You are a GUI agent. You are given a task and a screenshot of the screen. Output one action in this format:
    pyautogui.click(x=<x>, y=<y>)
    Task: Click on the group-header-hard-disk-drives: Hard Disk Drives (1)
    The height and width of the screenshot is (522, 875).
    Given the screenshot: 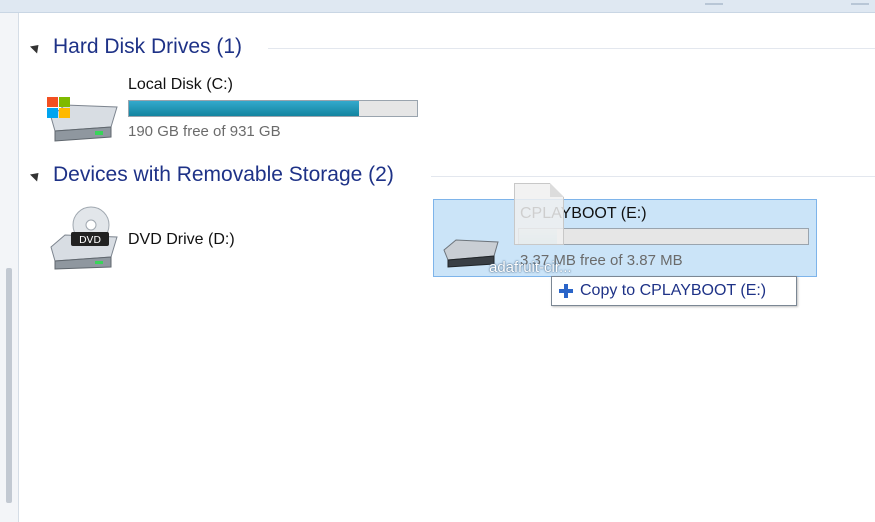 What is the action you would take?
    pyautogui.click(x=135, y=47)
    